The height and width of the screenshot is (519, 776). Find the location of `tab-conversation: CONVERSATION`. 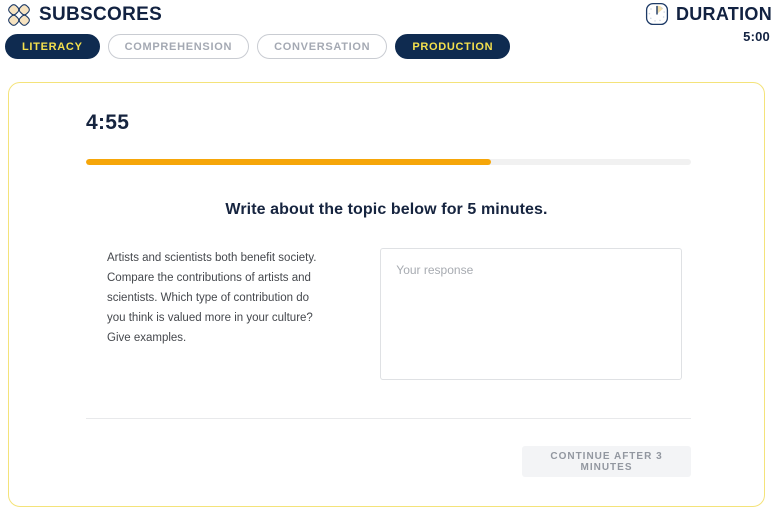

tab-conversation: CONVERSATION is located at coordinates (322, 46).